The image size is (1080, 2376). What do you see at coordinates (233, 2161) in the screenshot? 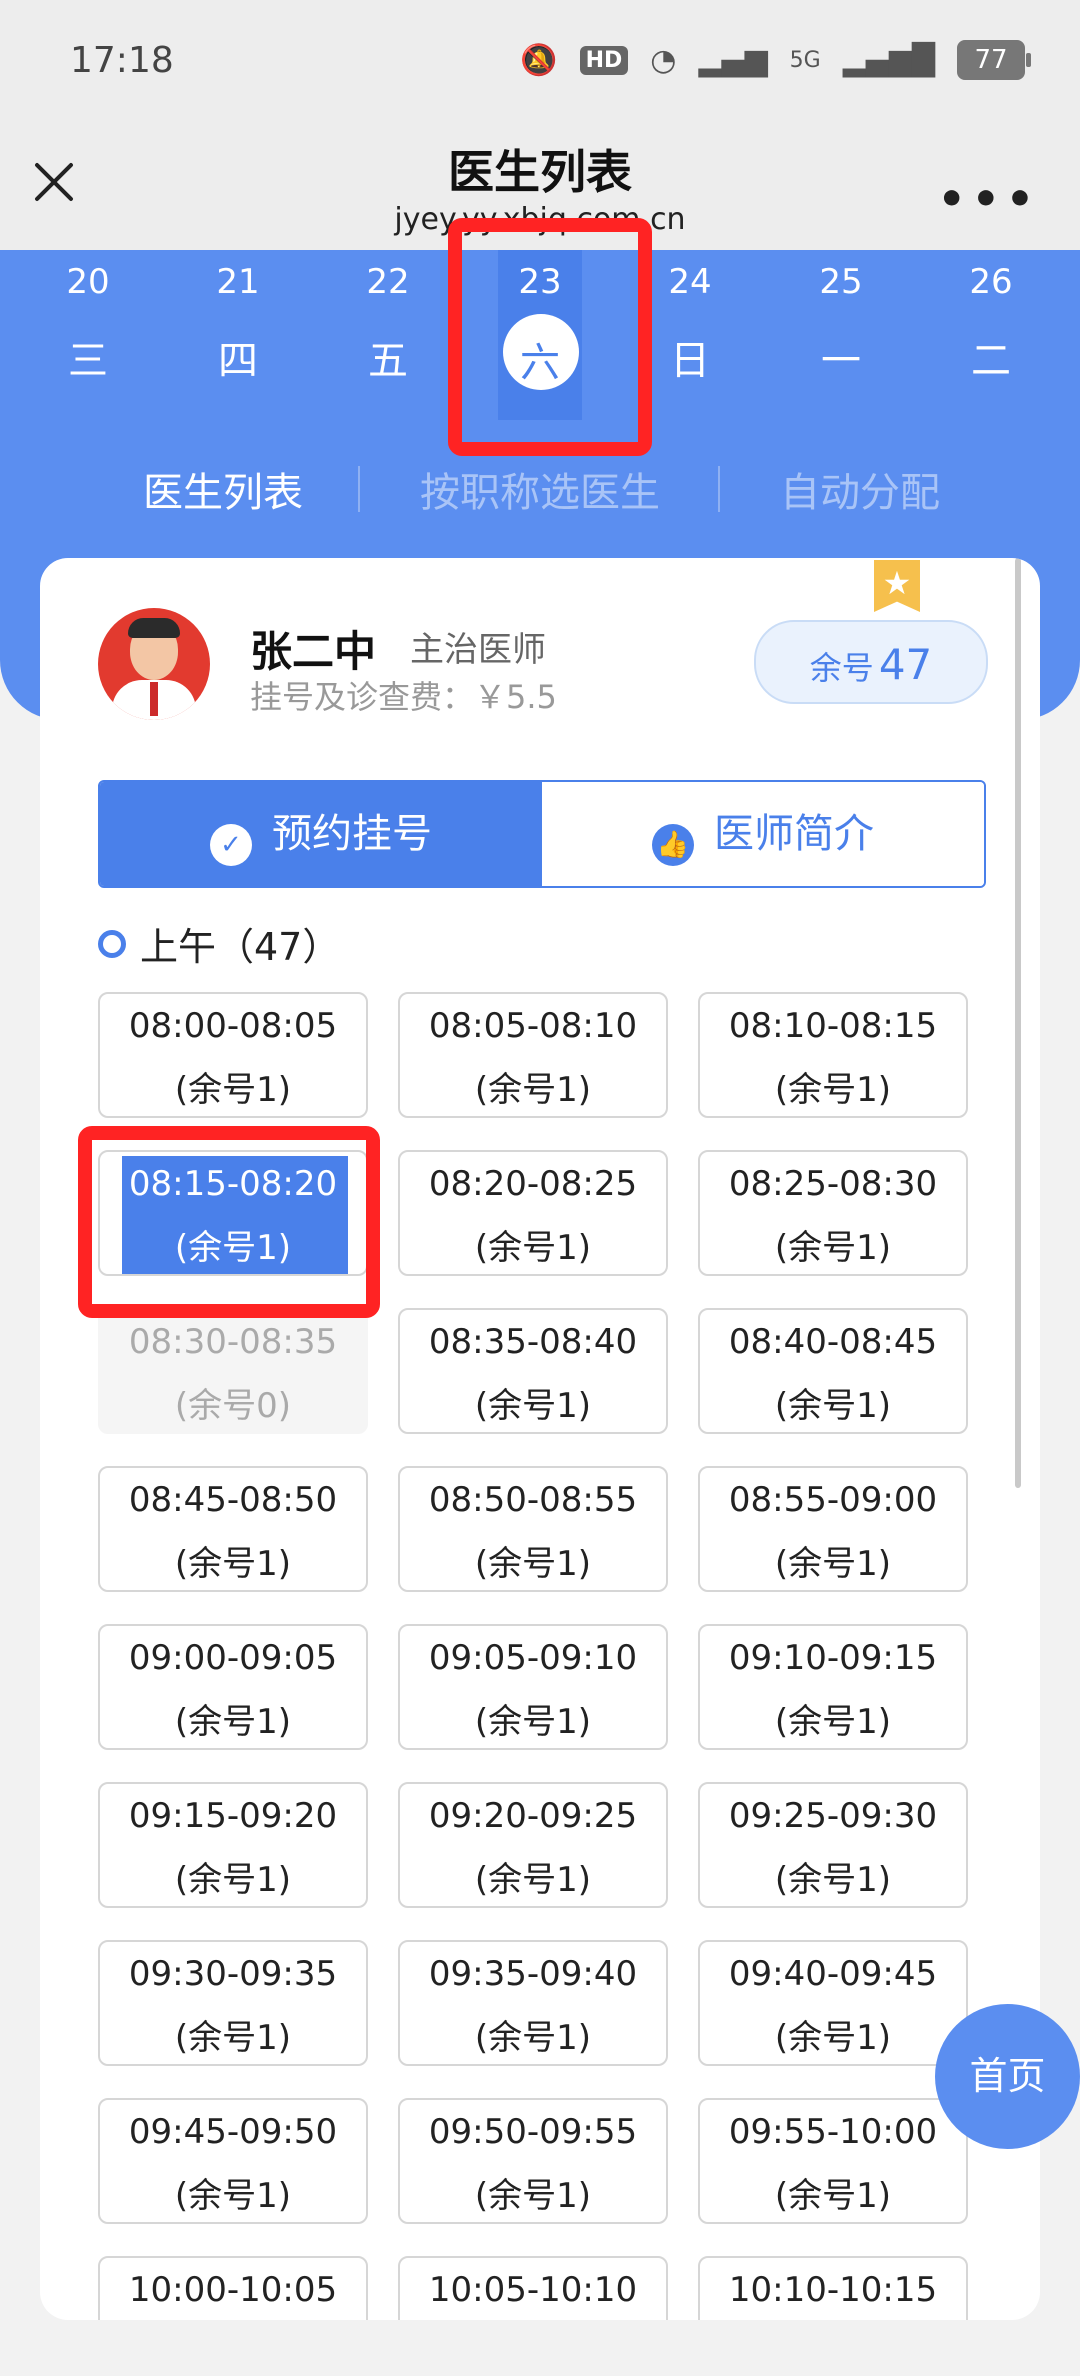
I see `time-slot: 09:45-09:50 (余号1)` at bounding box center [233, 2161].